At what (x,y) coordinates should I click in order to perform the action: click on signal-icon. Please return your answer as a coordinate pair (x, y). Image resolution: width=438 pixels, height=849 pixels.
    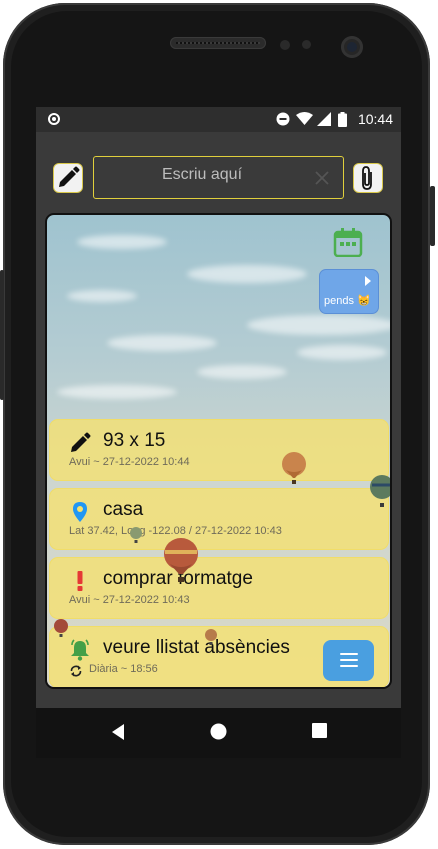
    Looking at the image, I should click on (324, 119).